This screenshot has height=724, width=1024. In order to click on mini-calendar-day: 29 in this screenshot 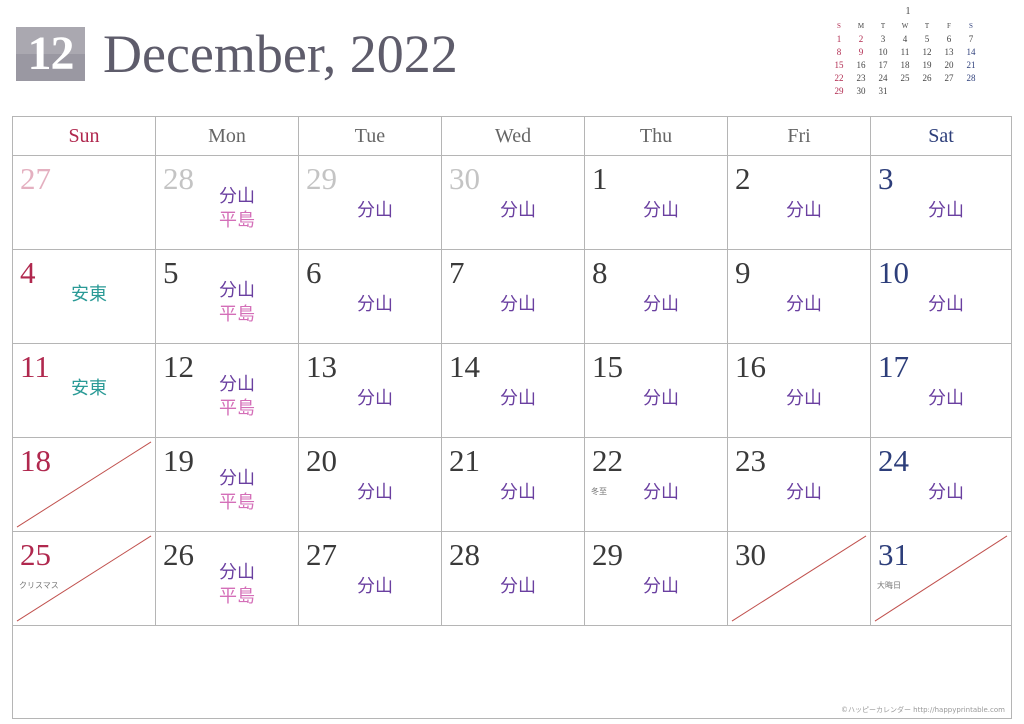, I will do `click(839, 91)`.